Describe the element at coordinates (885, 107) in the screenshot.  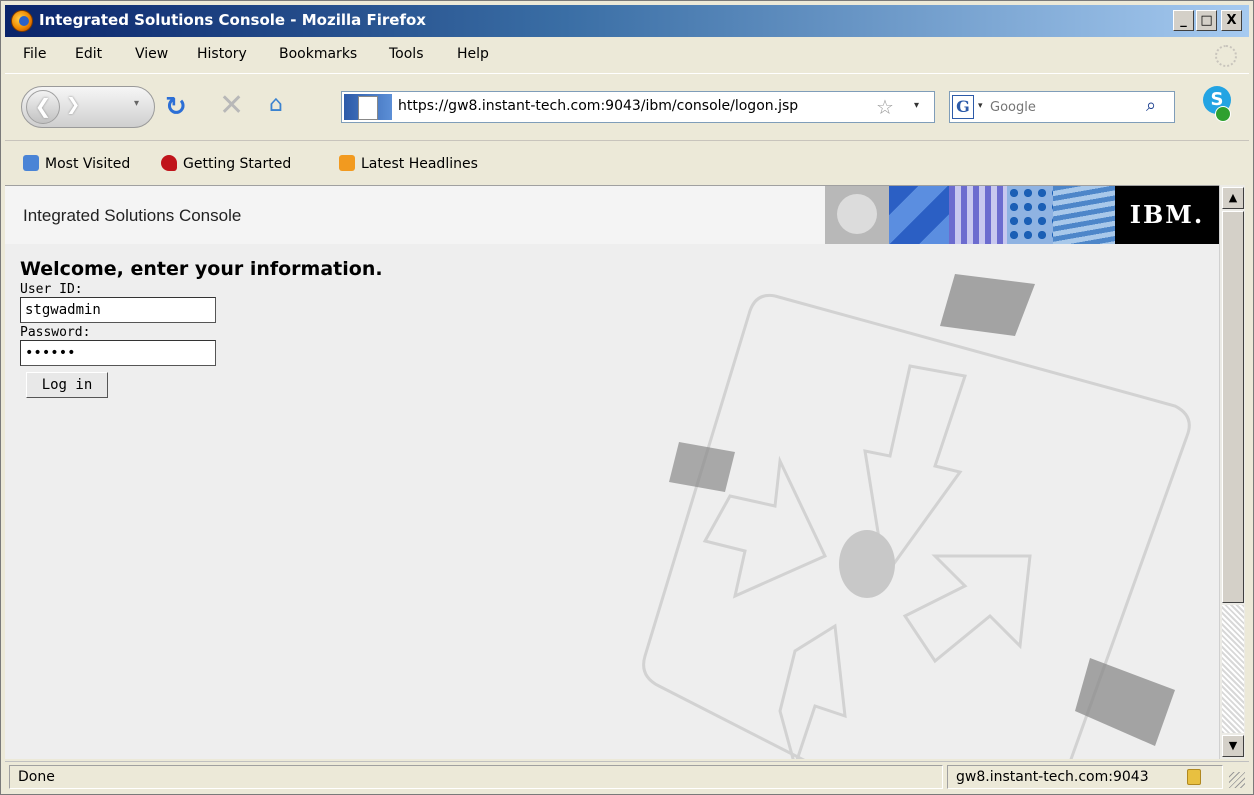
I see `bookmark-star-icon: ☆` at that location.